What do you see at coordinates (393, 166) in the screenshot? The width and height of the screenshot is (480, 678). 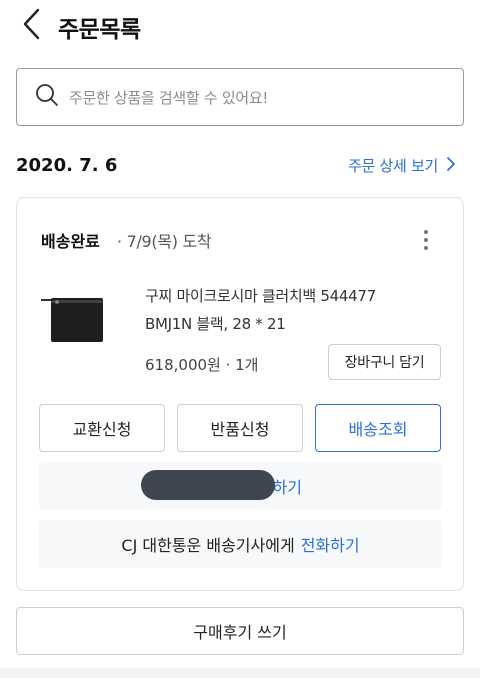 I see `order-detail-label: 주문 상세 보기` at bounding box center [393, 166].